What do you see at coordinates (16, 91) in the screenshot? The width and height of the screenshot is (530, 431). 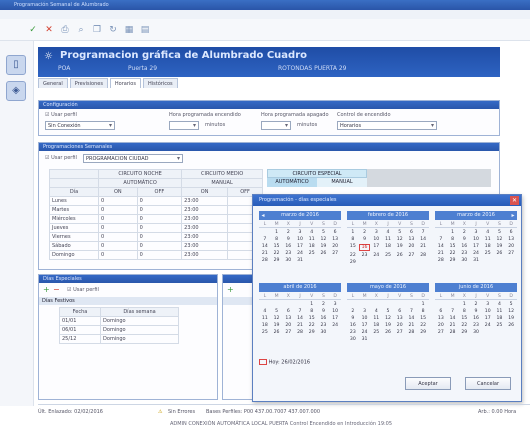 I see `sidebar-network-icon: ◈` at bounding box center [16, 91].